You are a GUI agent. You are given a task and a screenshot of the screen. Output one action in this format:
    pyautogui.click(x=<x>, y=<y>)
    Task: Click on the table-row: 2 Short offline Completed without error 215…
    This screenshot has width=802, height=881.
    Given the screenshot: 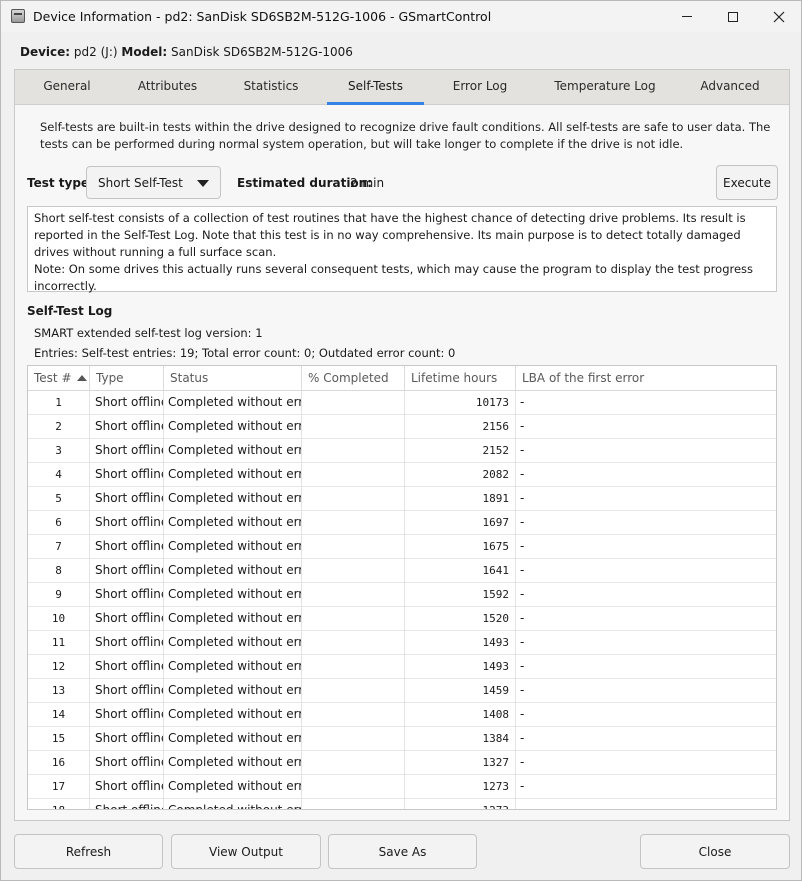 What is the action you would take?
    pyautogui.click(x=402, y=427)
    